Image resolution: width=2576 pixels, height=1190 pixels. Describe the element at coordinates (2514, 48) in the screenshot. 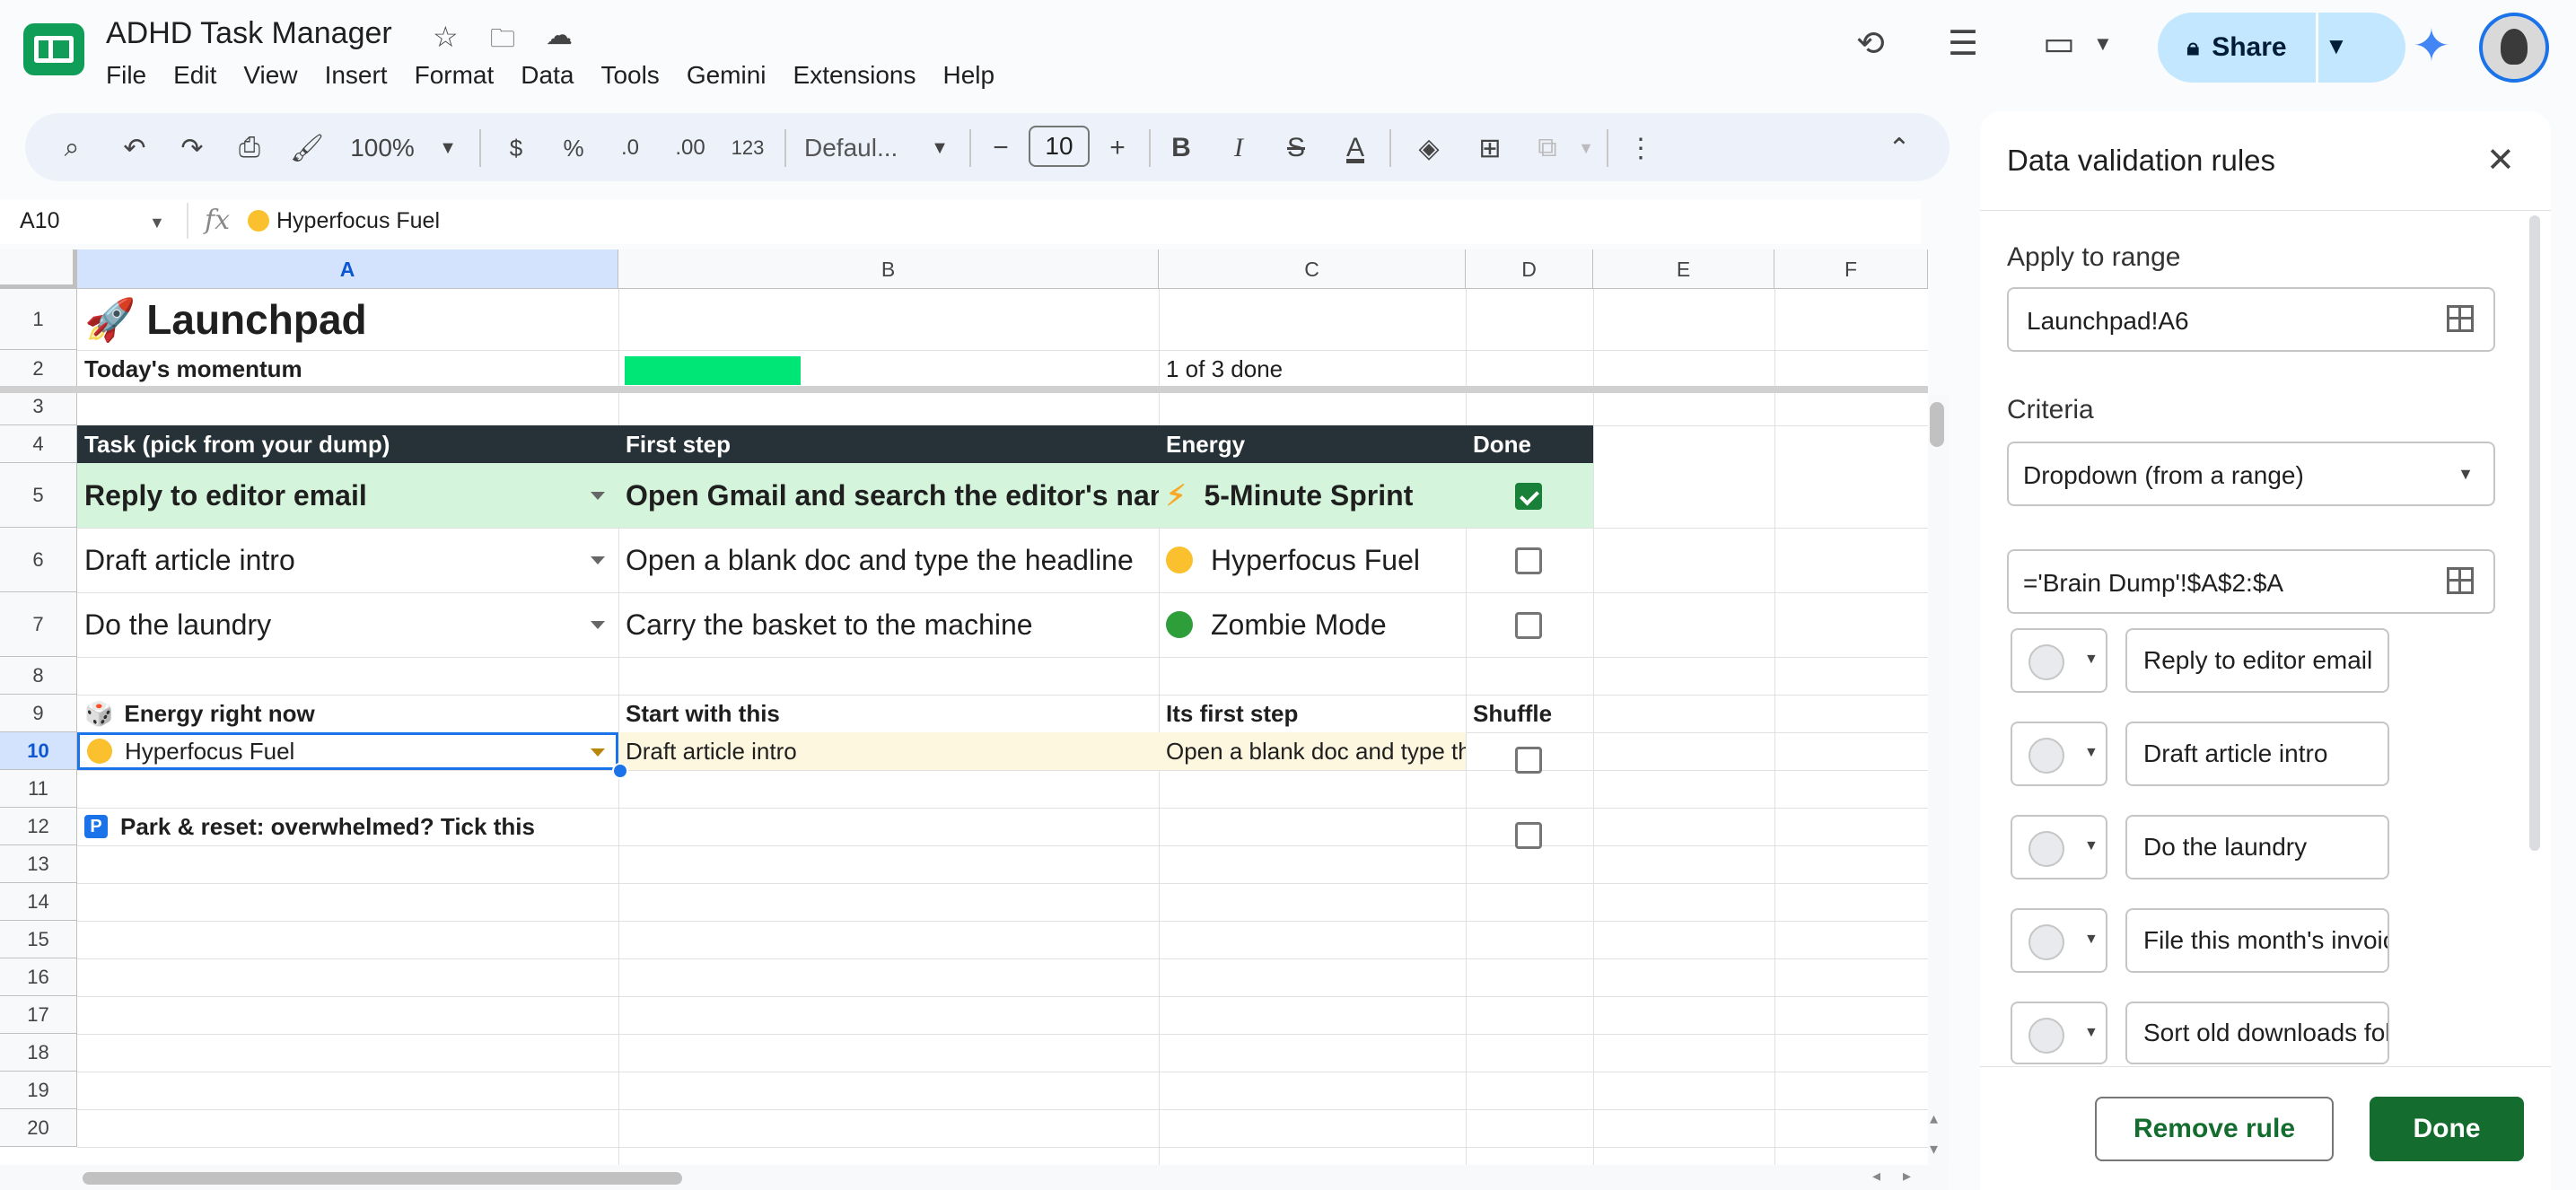

I see `avatar` at that location.